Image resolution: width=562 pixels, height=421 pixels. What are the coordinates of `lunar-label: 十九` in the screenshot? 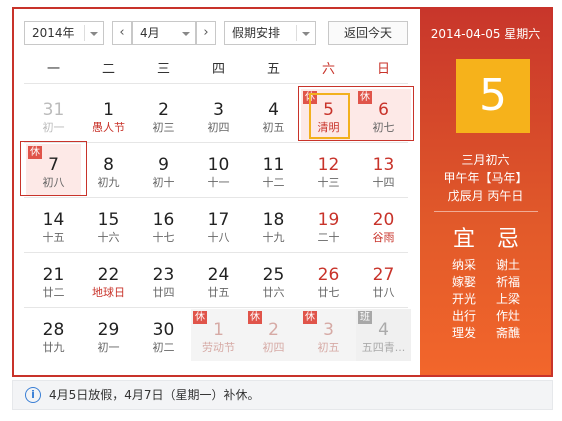 It's located at (273, 237).